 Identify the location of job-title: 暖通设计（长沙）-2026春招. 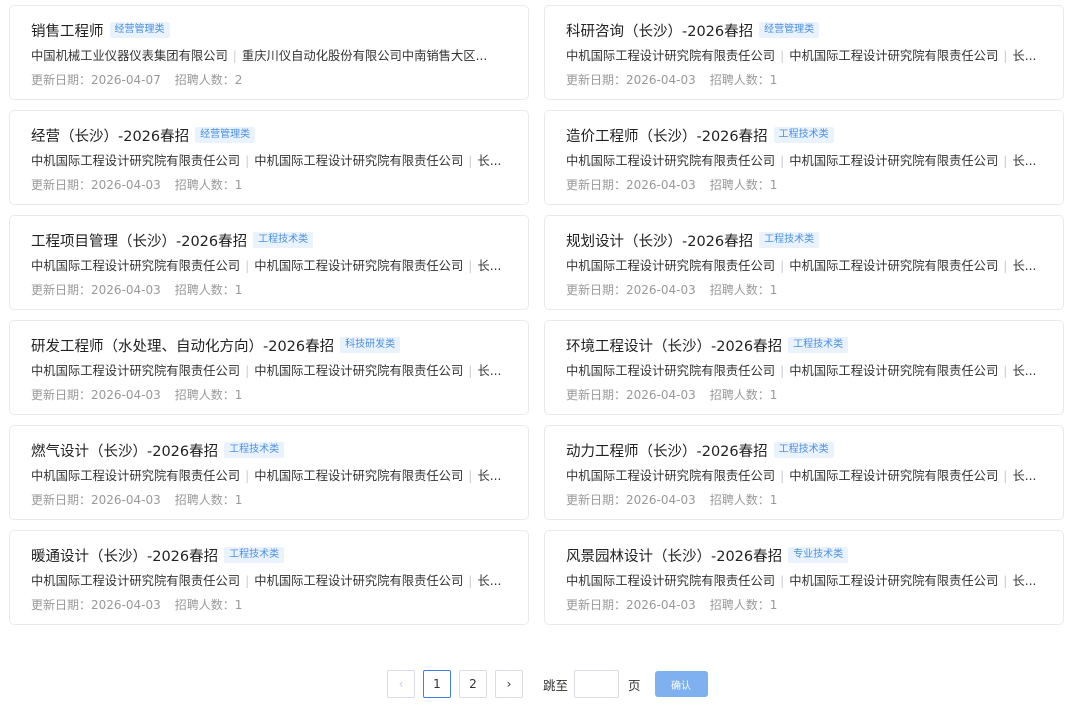
(124, 555).